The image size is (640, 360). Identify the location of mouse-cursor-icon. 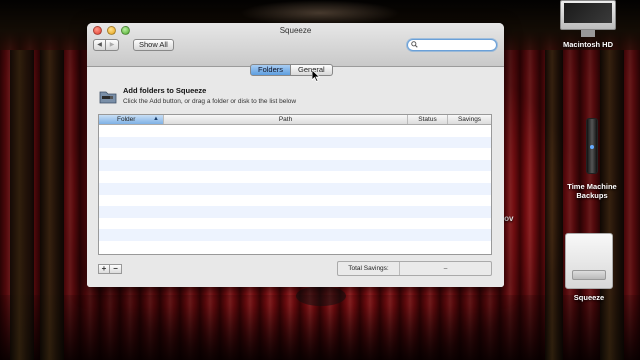
(316, 76).